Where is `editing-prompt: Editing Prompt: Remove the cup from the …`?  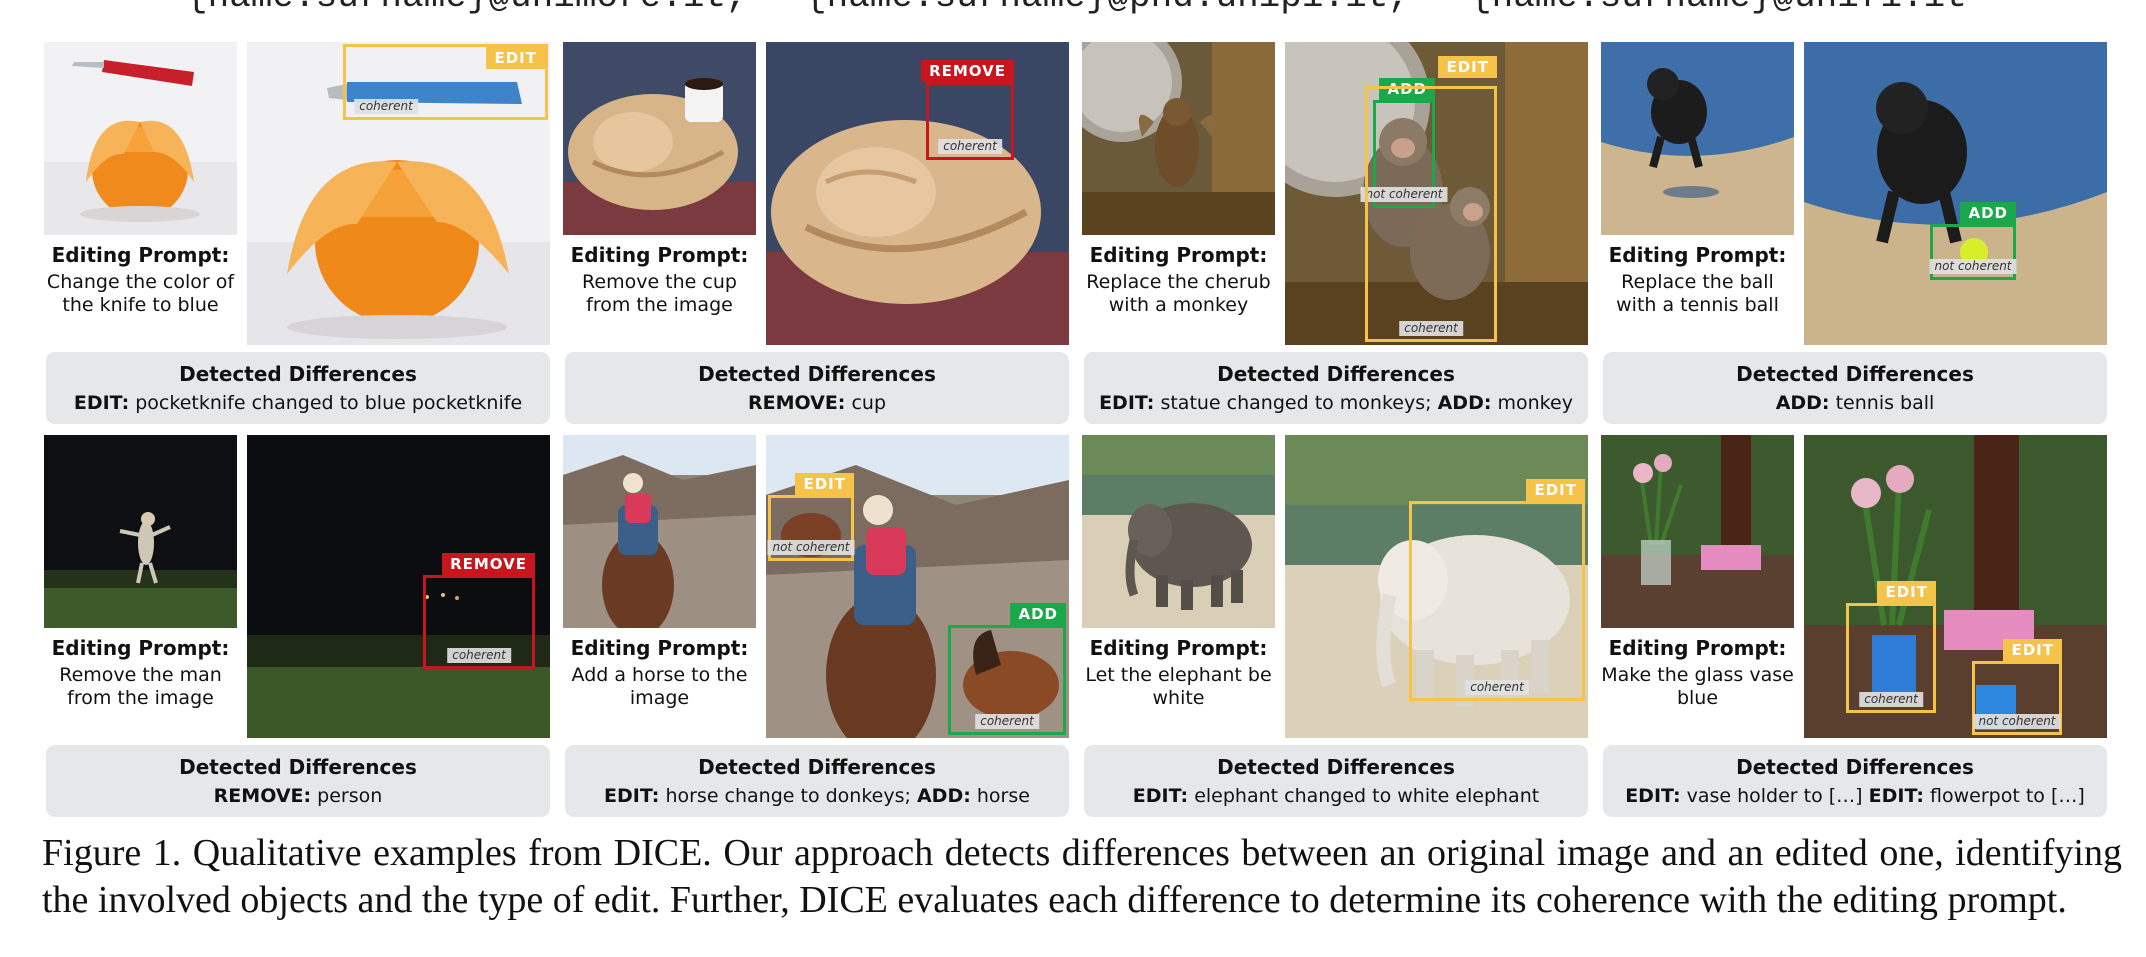
editing-prompt: Editing Prompt: Remove the cup from the … is located at coordinates (659, 279).